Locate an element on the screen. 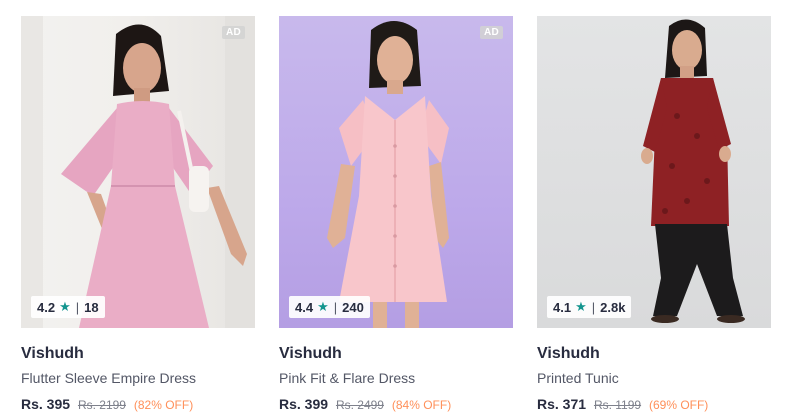 The width and height of the screenshot is (800, 418). product-name: Printed Tunic is located at coordinates (578, 378).